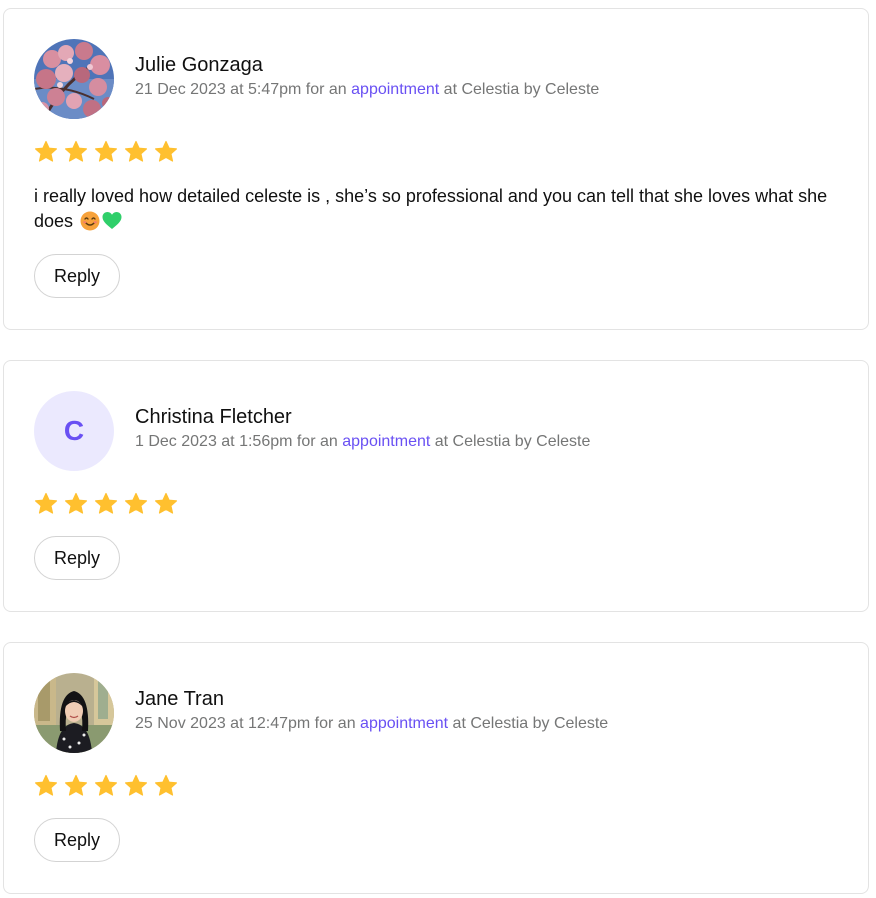 The width and height of the screenshot is (876, 898). I want to click on avatar-photo-portrait, so click(74, 713).